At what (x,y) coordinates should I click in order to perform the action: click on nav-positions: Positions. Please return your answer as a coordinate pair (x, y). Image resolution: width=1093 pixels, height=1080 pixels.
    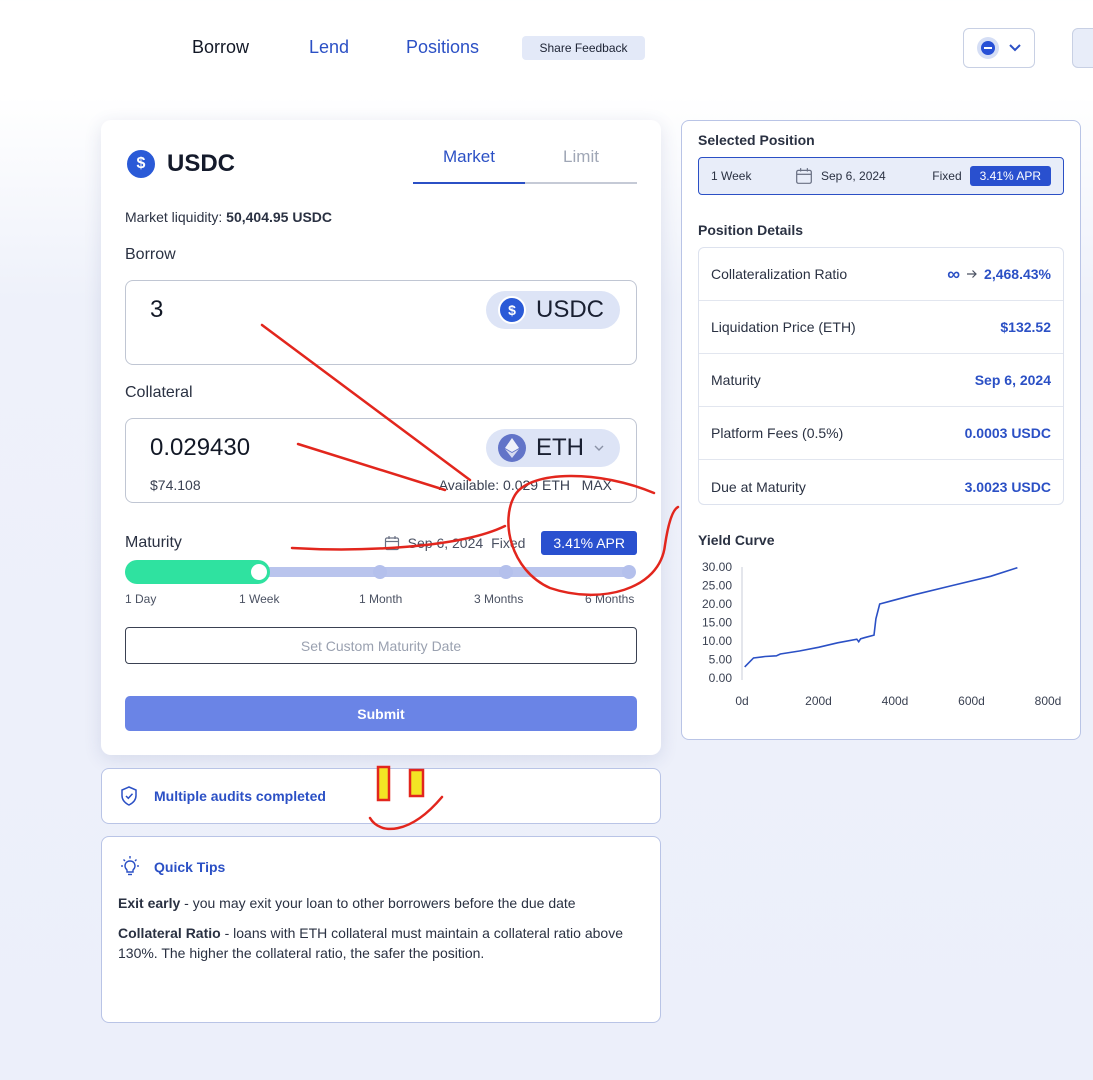
    Looking at the image, I should click on (442, 47).